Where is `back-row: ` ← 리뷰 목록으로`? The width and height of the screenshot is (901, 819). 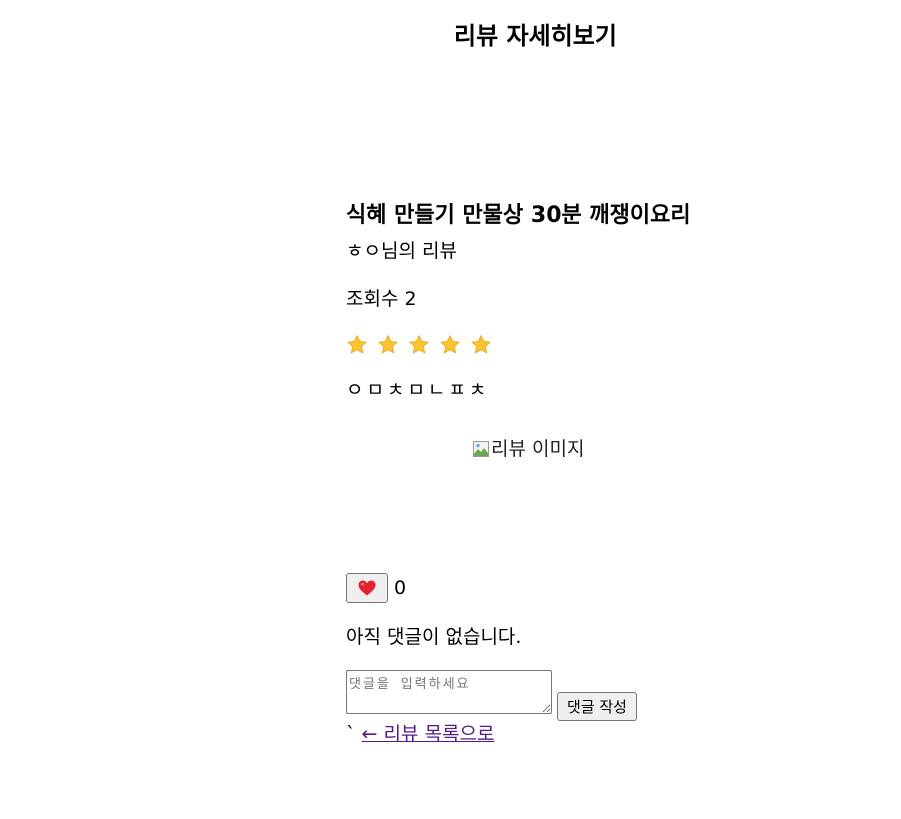
back-row: ` ← 리뷰 목록으로 is located at coordinates (420, 734).